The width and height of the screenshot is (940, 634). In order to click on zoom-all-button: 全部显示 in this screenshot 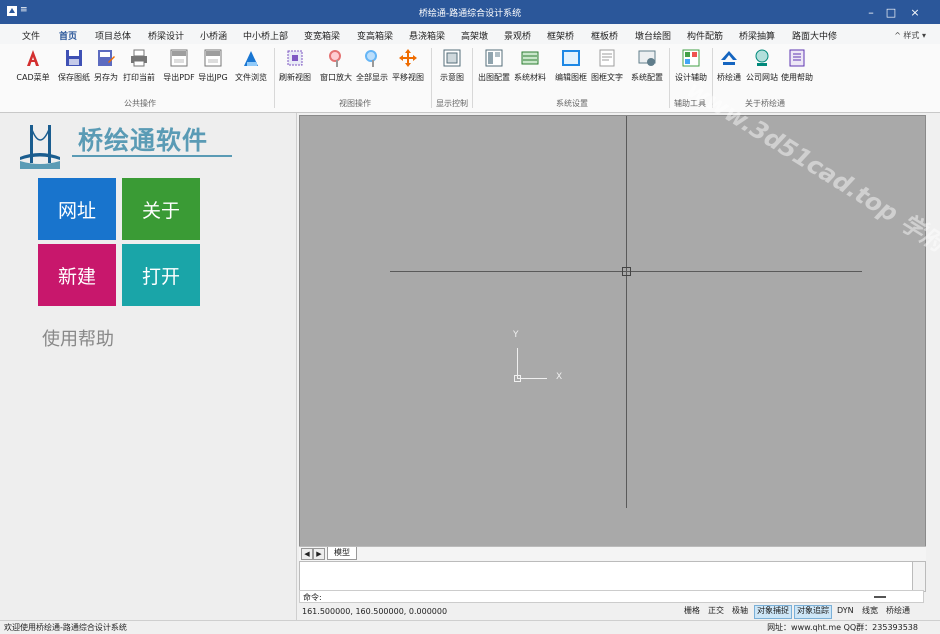, I will do `click(372, 70)`.